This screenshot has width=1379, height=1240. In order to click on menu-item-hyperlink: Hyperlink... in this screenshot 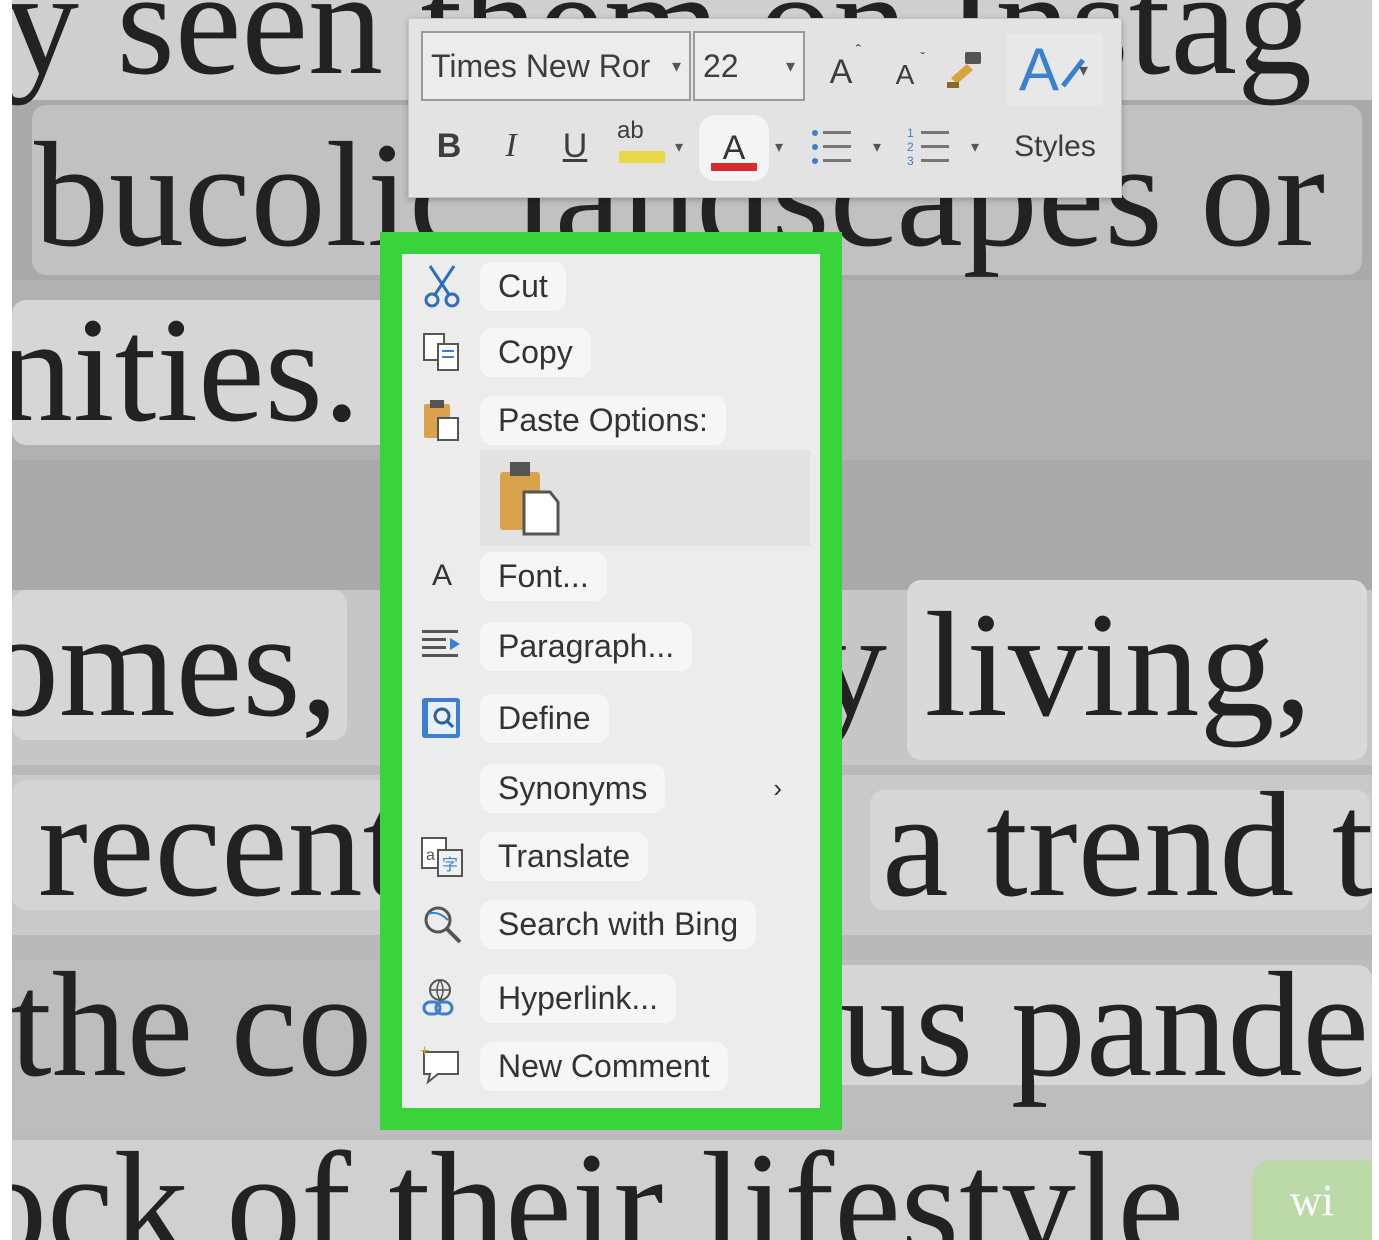, I will do `click(611, 998)`.